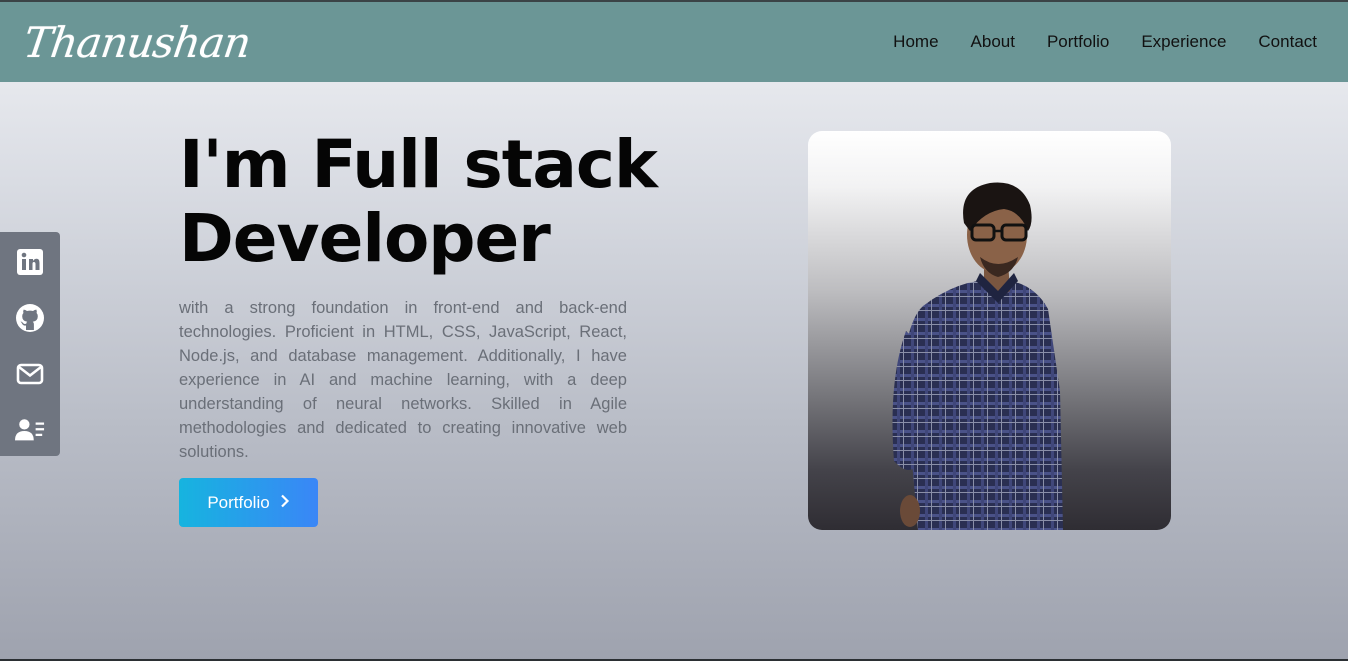 The height and width of the screenshot is (661, 1348). What do you see at coordinates (30, 262) in the screenshot?
I see `linkedin-icon` at bounding box center [30, 262].